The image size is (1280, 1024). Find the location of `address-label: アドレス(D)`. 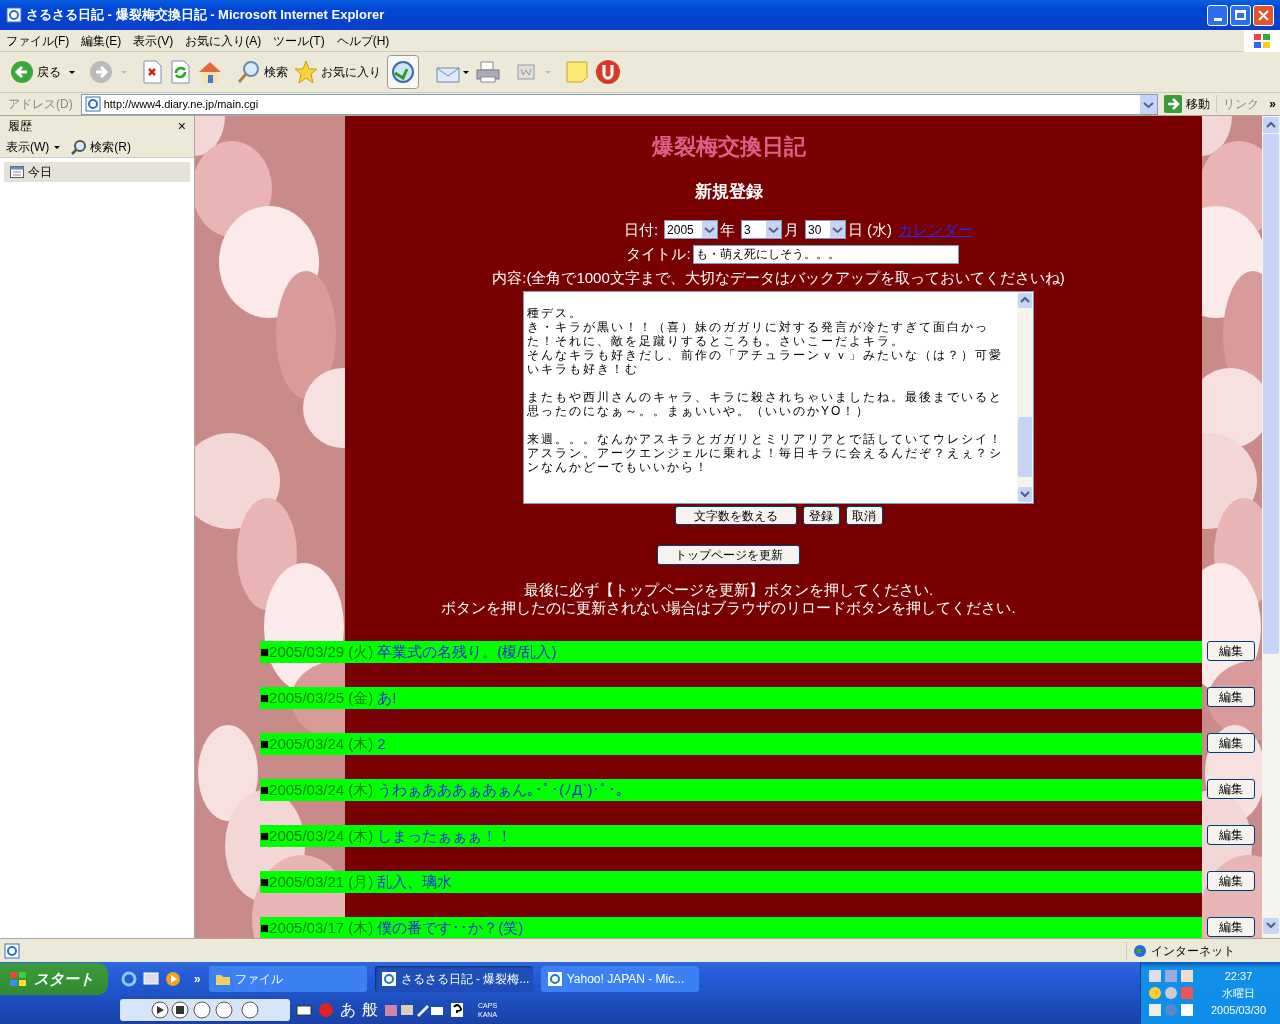

address-label: アドレス(D) is located at coordinates (40, 104).